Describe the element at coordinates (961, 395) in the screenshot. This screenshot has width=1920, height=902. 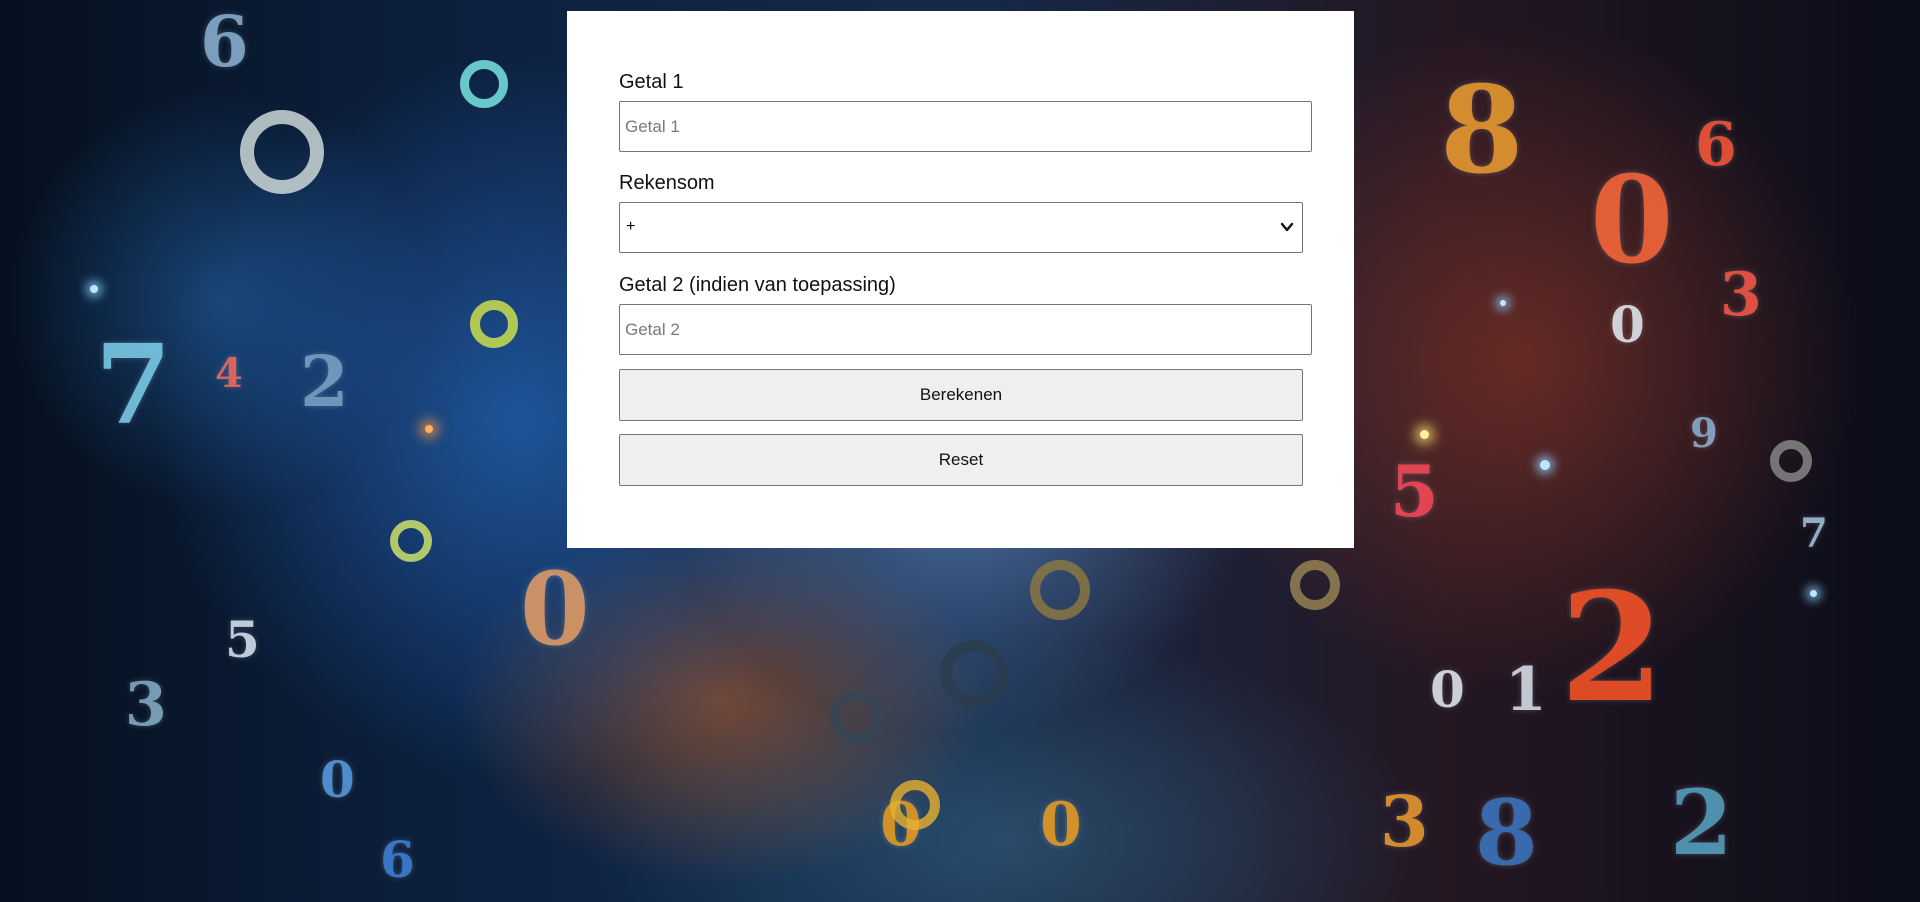
I see `berekenen-button: Berekenen` at that location.